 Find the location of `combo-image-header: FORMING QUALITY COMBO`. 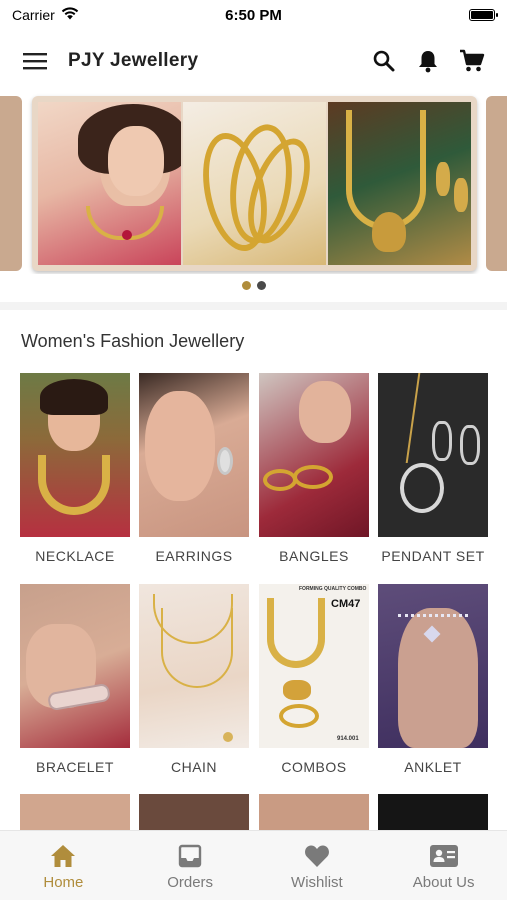

combo-image-header: FORMING QUALITY COMBO is located at coordinates (333, 589).